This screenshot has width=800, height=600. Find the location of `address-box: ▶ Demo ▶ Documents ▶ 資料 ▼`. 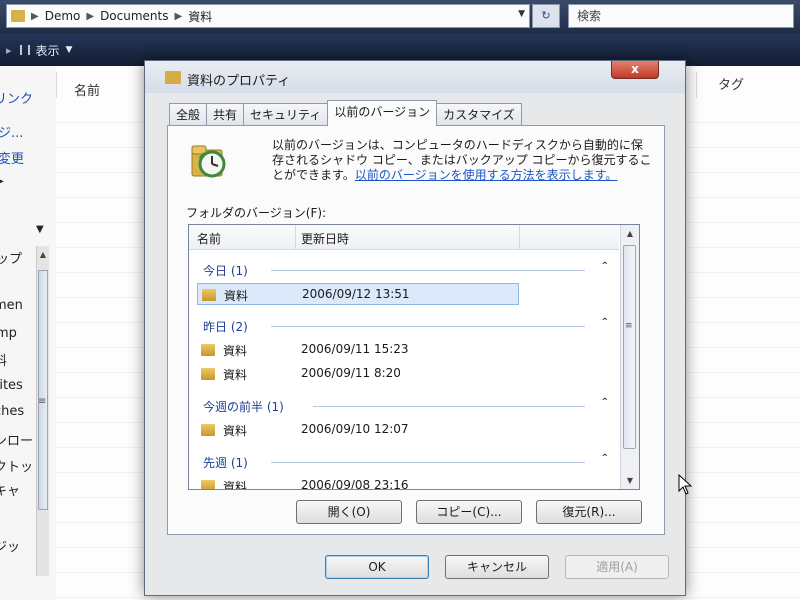

address-box: ▶ Demo ▶ Documents ▶ 資料 ▼ is located at coordinates (268, 16).